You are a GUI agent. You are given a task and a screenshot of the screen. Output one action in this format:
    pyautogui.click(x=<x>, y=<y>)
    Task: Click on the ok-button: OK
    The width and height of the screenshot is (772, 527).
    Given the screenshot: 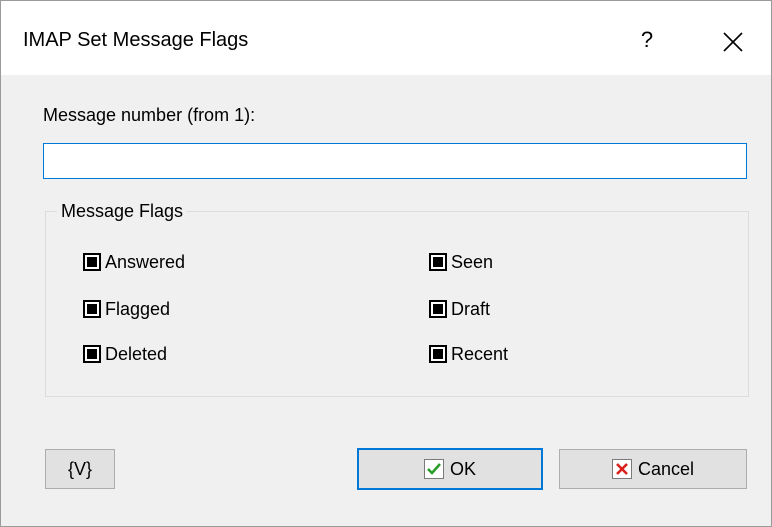 What is the action you would take?
    pyautogui.click(x=450, y=469)
    